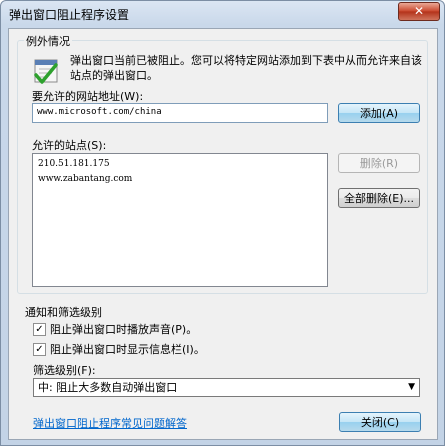  Describe the element at coordinates (127, 349) in the screenshot. I see `show-infobar-label: 阻止弹出窗口时显示信息栏(I)。` at that location.